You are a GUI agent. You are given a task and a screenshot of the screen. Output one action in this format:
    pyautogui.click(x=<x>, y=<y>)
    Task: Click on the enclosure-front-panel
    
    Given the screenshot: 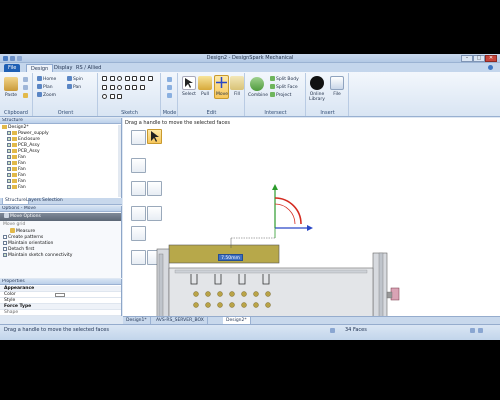 What is the action you would take?
    pyautogui.click(x=271, y=295)
    